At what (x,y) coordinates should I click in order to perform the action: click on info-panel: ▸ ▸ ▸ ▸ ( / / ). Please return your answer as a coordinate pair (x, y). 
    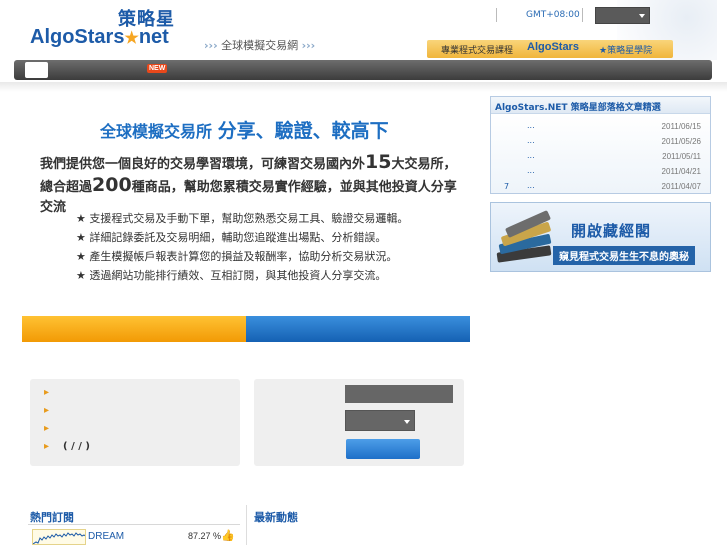
    Looking at the image, I should click on (135, 422).